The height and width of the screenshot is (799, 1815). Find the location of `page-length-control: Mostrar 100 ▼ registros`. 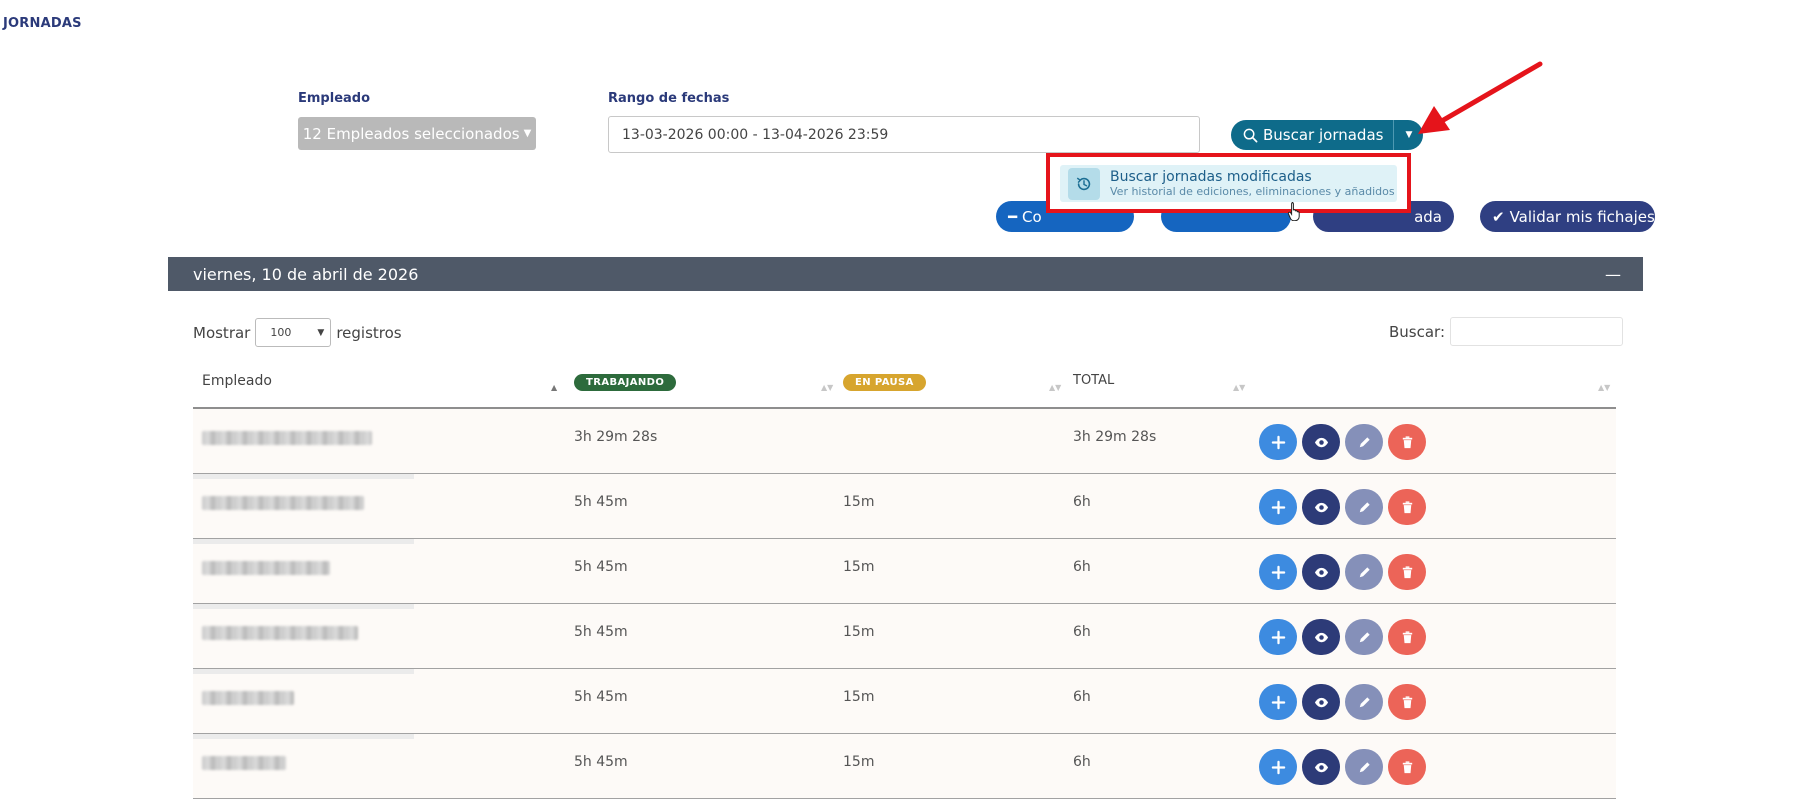

page-length-control: Mostrar 100 ▼ registros is located at coordinates (297, 332).